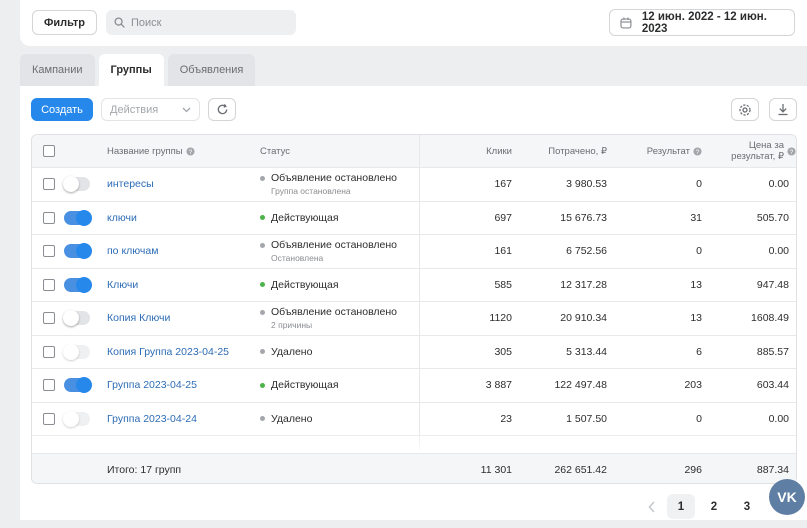  What do you see at coordinates (772, 351) in the screenshot?
I see `cpr-value: 885.57` at bounding box center [772, 351].